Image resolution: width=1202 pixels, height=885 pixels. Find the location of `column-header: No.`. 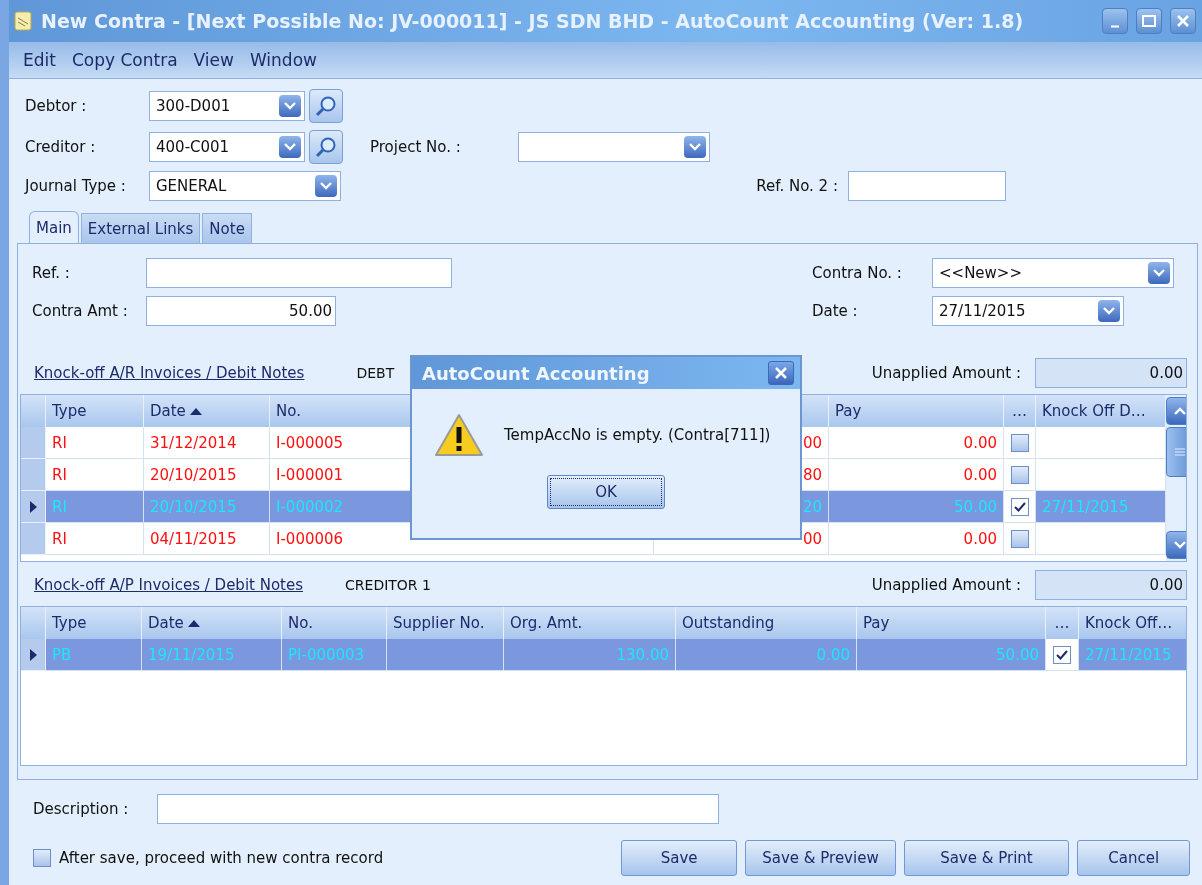

column-header: No. is located at coordinates (334, 623).